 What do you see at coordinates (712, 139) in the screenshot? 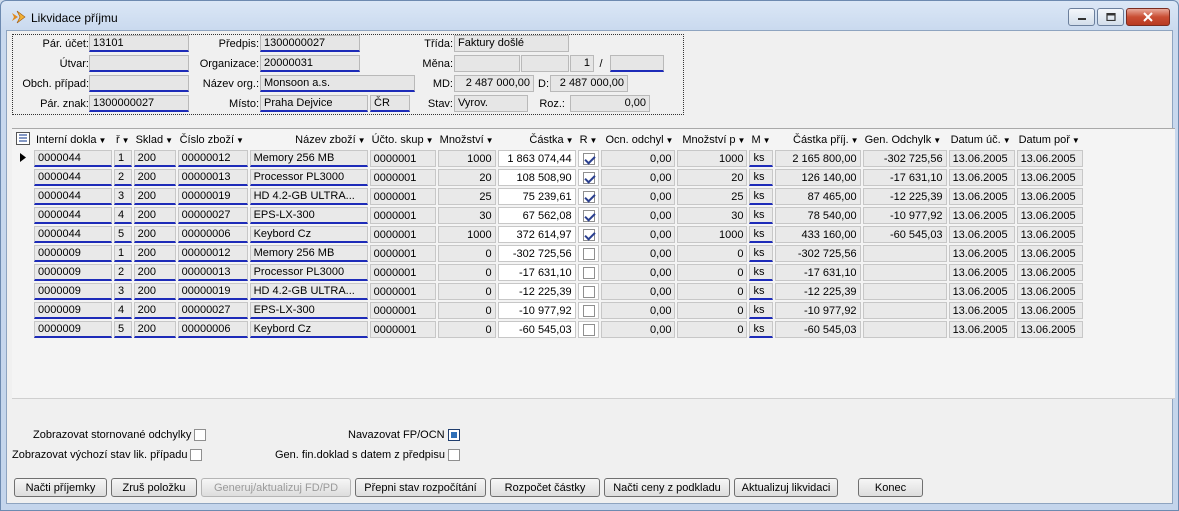
I see `column-header: Množství p ▼` at bounding box center [712, 139].